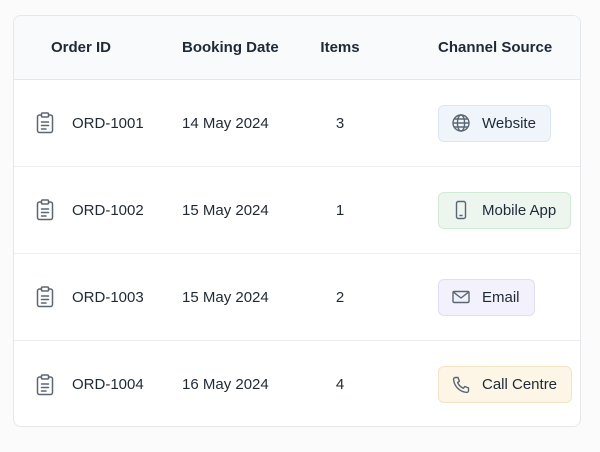  Describe the element at coordinates (461, 123) in the screenshot. I see `globe-icon` at that location.